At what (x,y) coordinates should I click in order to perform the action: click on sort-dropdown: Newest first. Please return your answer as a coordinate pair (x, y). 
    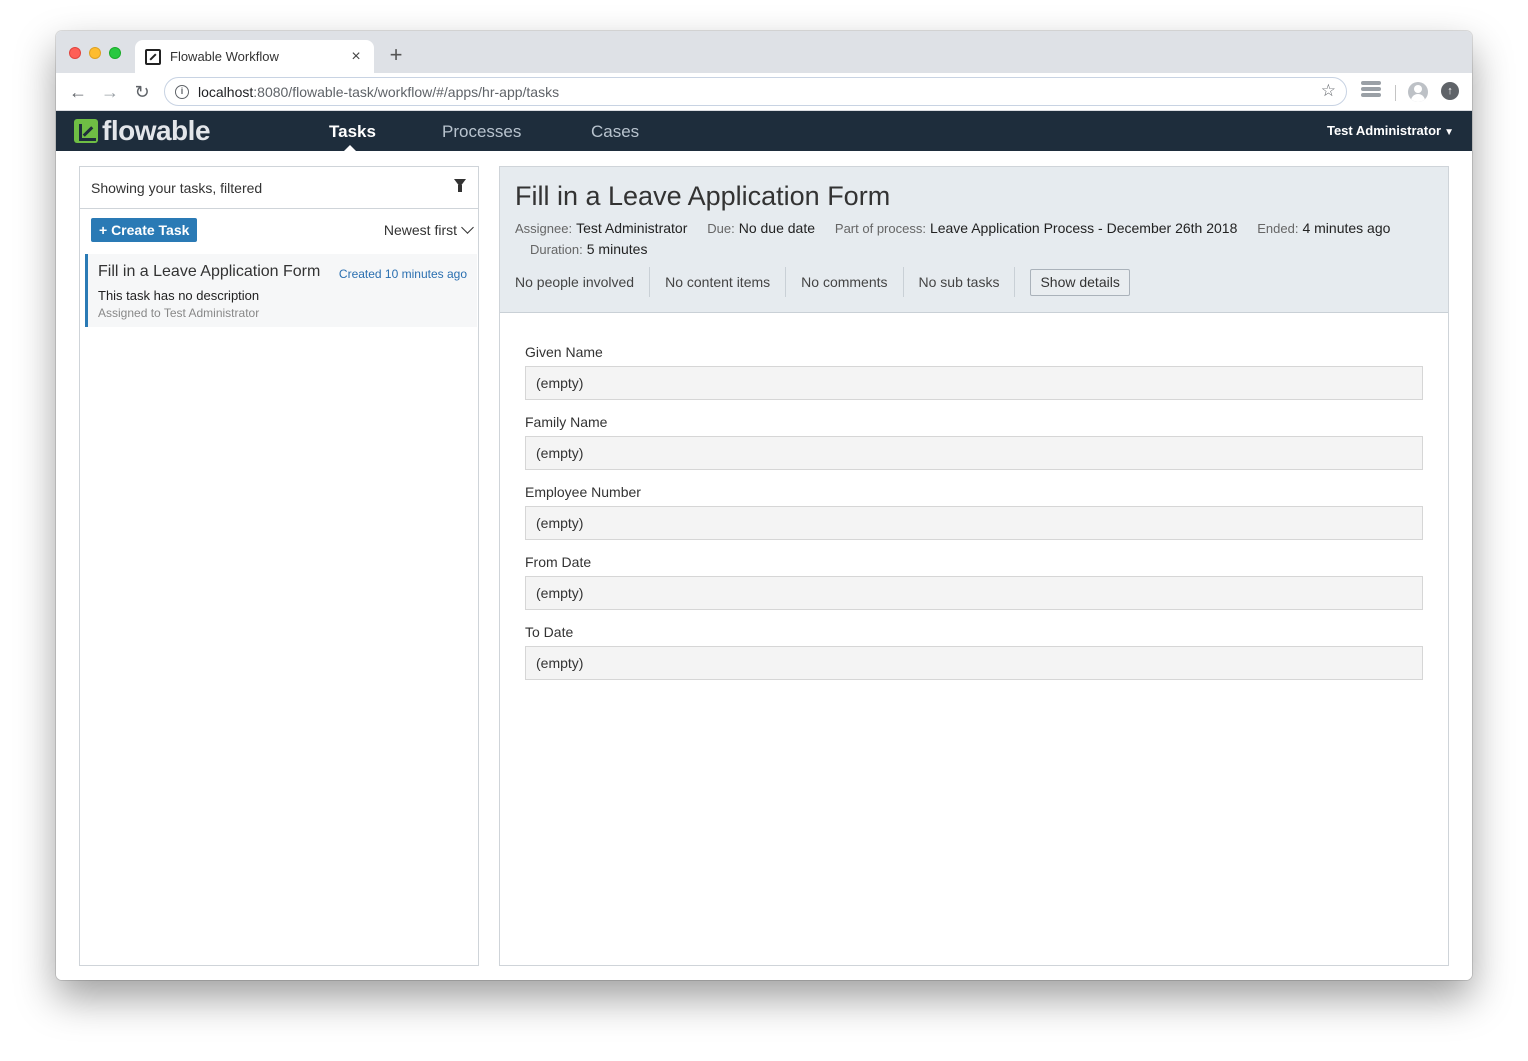
    Looking at the image, I should click on (428, 229).